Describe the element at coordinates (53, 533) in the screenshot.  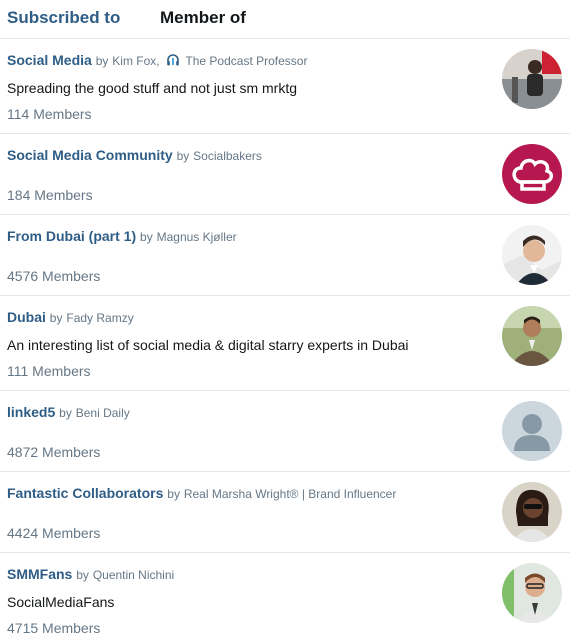
I see `member-count: 4424 Members` at that location.